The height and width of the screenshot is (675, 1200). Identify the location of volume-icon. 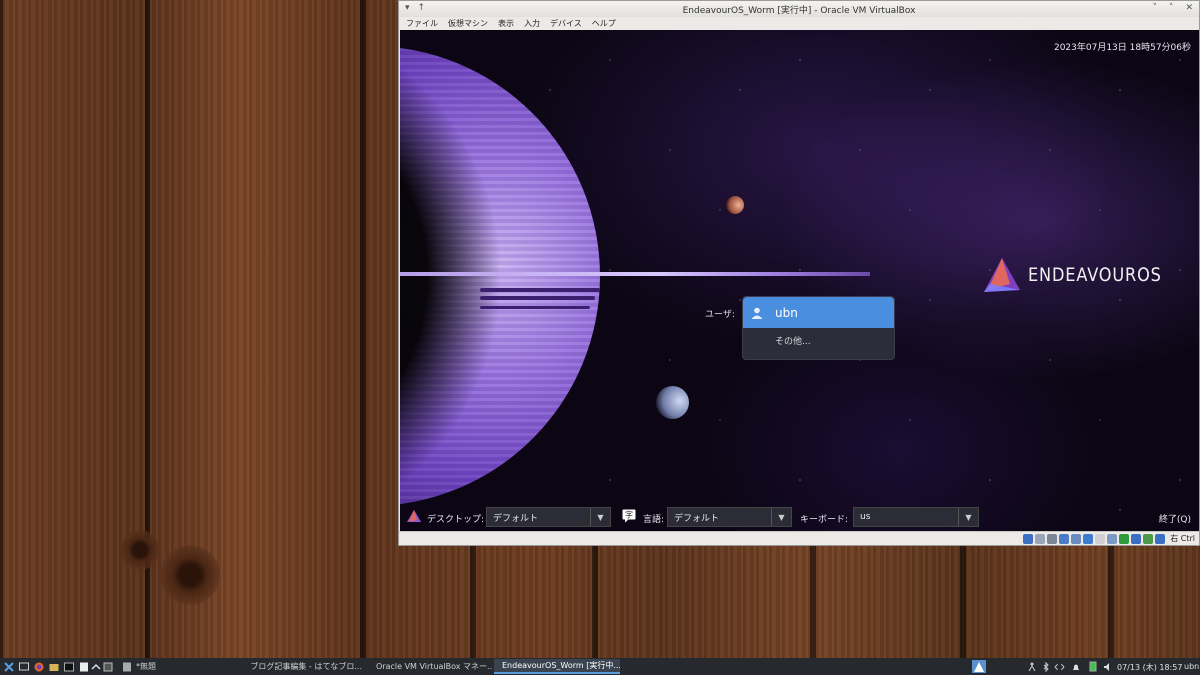
(1107, 666).